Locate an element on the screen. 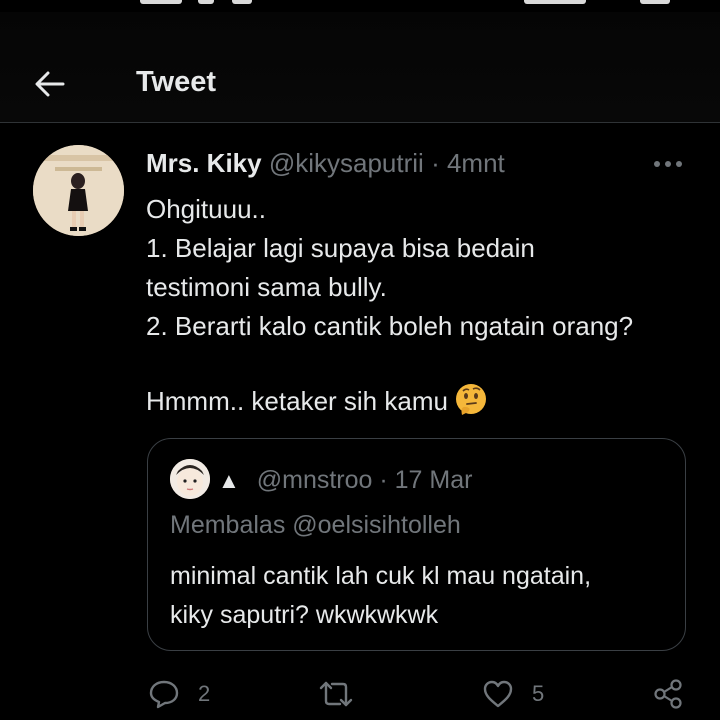 The width and height of the screenshot is (720, 720). tweet-actions: 2 5 is located at coordinates (360, 694).